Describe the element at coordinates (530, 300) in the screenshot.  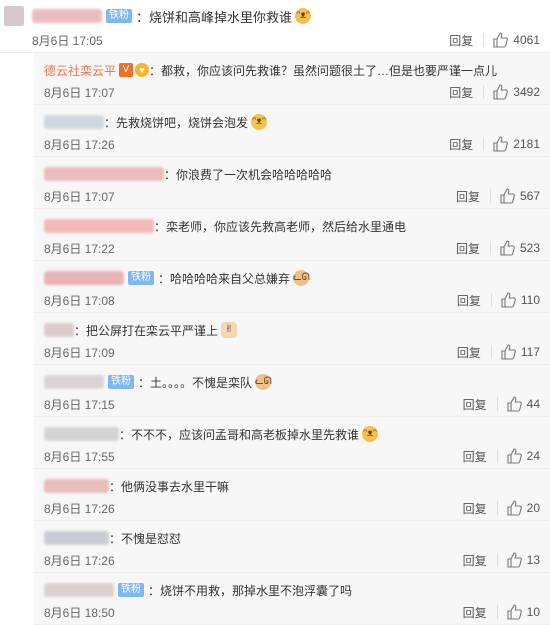
I see `like-count: 110` at that location.